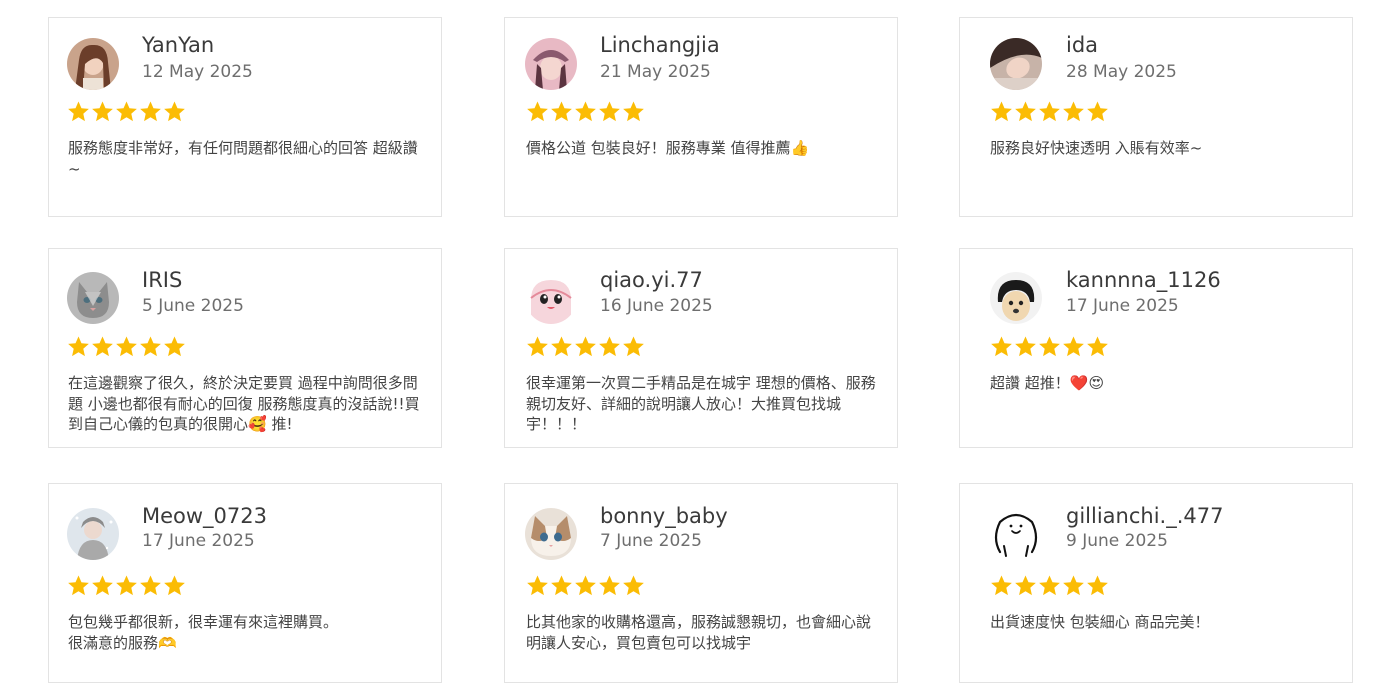 This screenshot has width=1400, height=700. What do you see at coordinates (1156, 348) in the screenshot?
I see `review-card: kannnna_1126 17 June 2025 超讚 超推！❤️😍` at bounding box center [1156, 348].